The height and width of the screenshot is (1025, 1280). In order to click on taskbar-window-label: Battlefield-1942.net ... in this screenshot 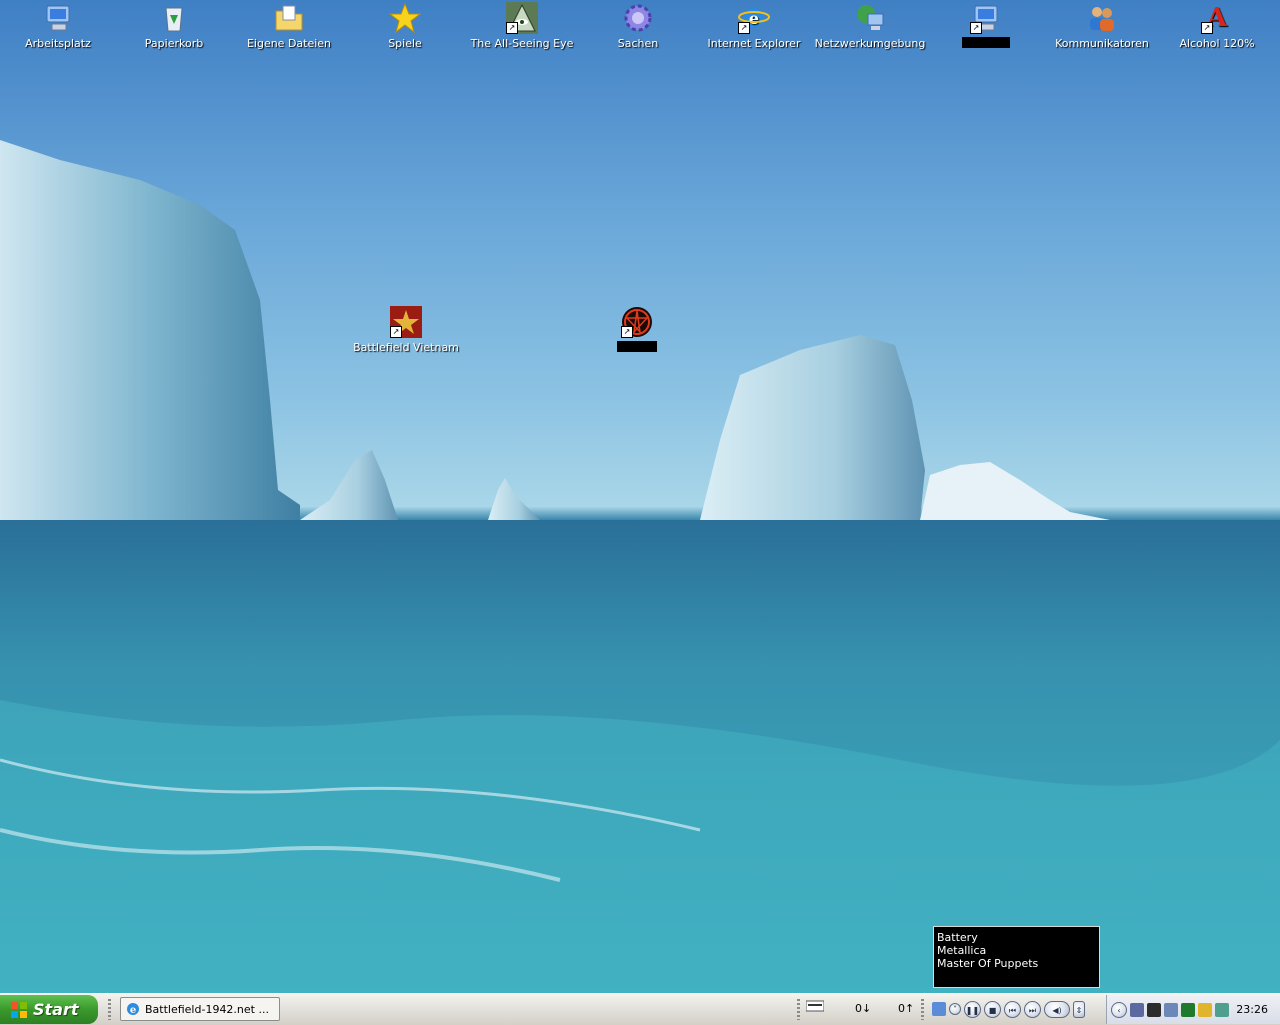, I will do `click(207, 1009)`.